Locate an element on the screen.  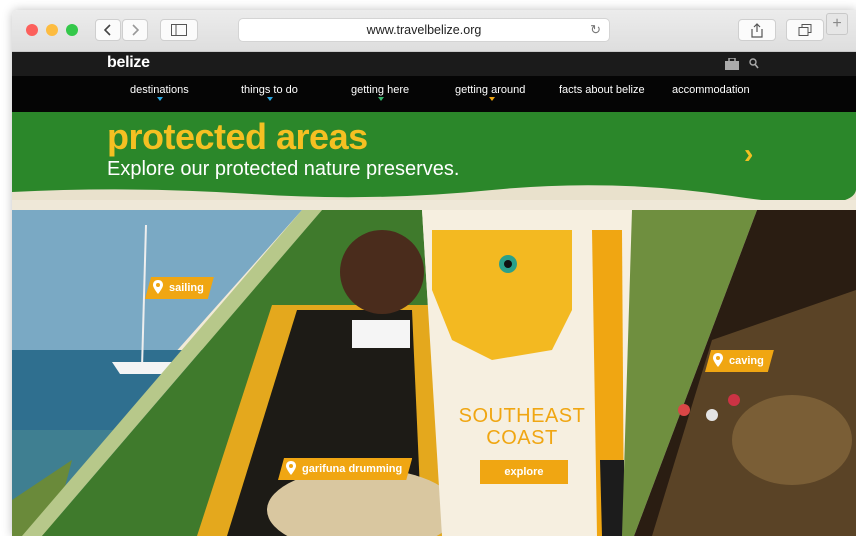
nav-destinations: destinations is located at coordinates (159, 90).